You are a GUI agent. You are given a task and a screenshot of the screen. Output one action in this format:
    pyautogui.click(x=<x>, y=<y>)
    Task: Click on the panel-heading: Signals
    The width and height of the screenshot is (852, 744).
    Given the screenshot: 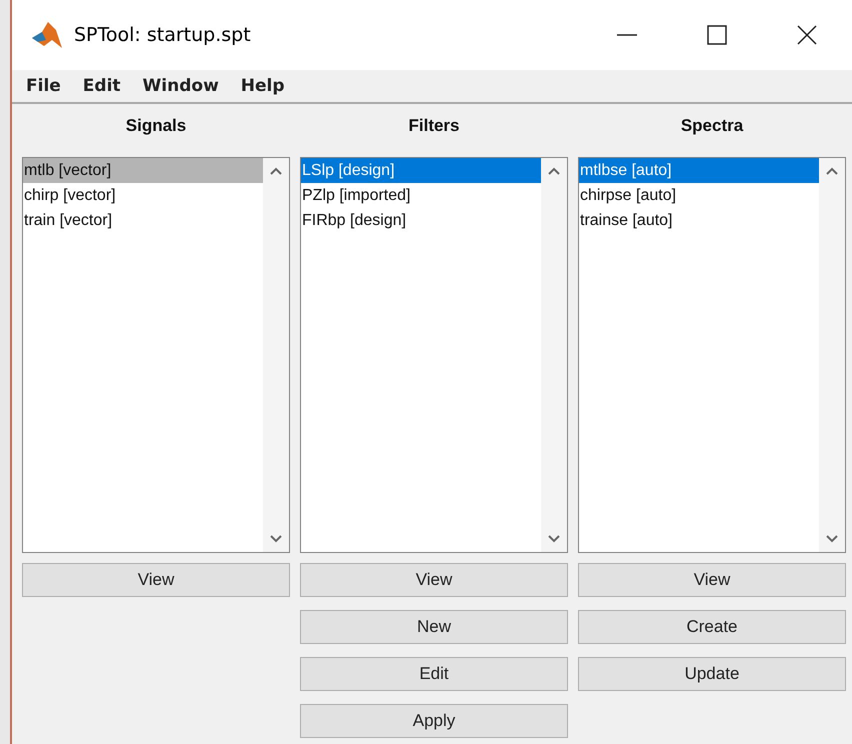 What is the action you would take?
    pyautogui.click(x=156, y=126)
    